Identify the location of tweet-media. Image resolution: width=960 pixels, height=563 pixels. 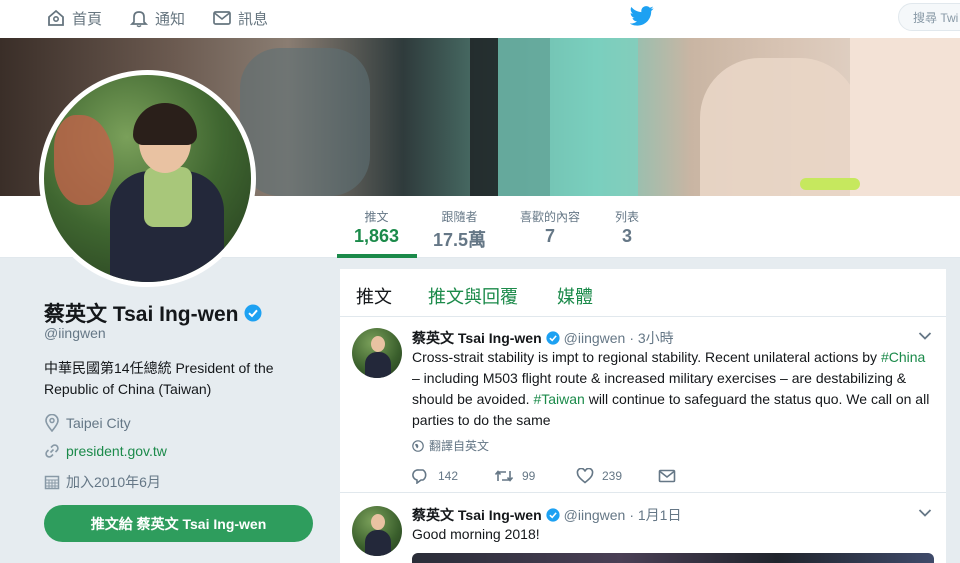
(673, 558).